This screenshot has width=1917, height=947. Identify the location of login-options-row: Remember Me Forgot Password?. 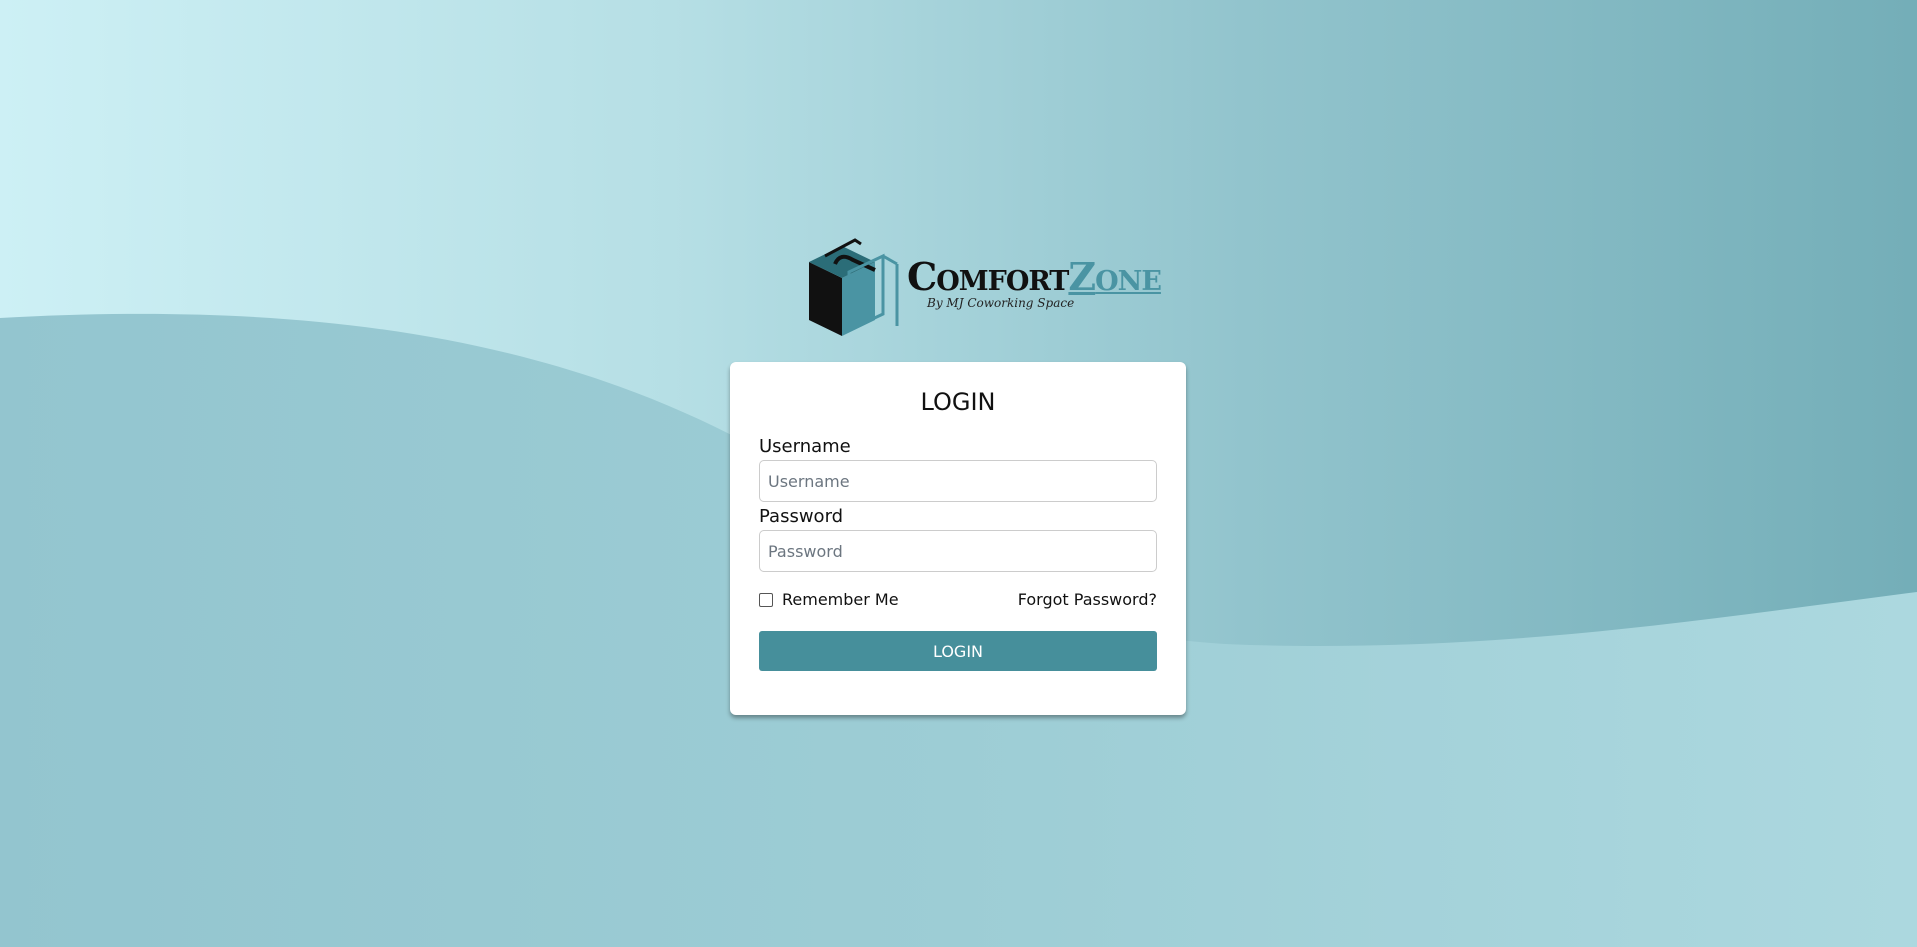
(958, 599).